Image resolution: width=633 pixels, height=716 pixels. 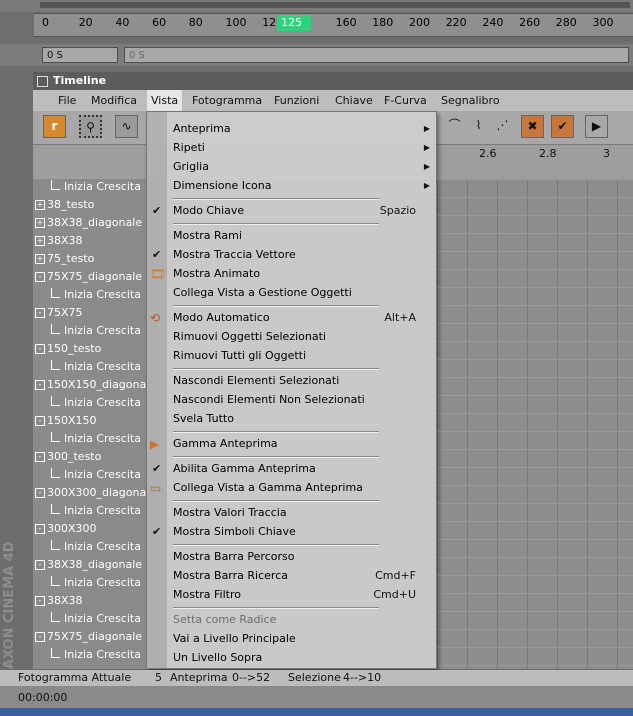 I want to click on object-row: -38X38_diagonale, so click(x=90, y=565).